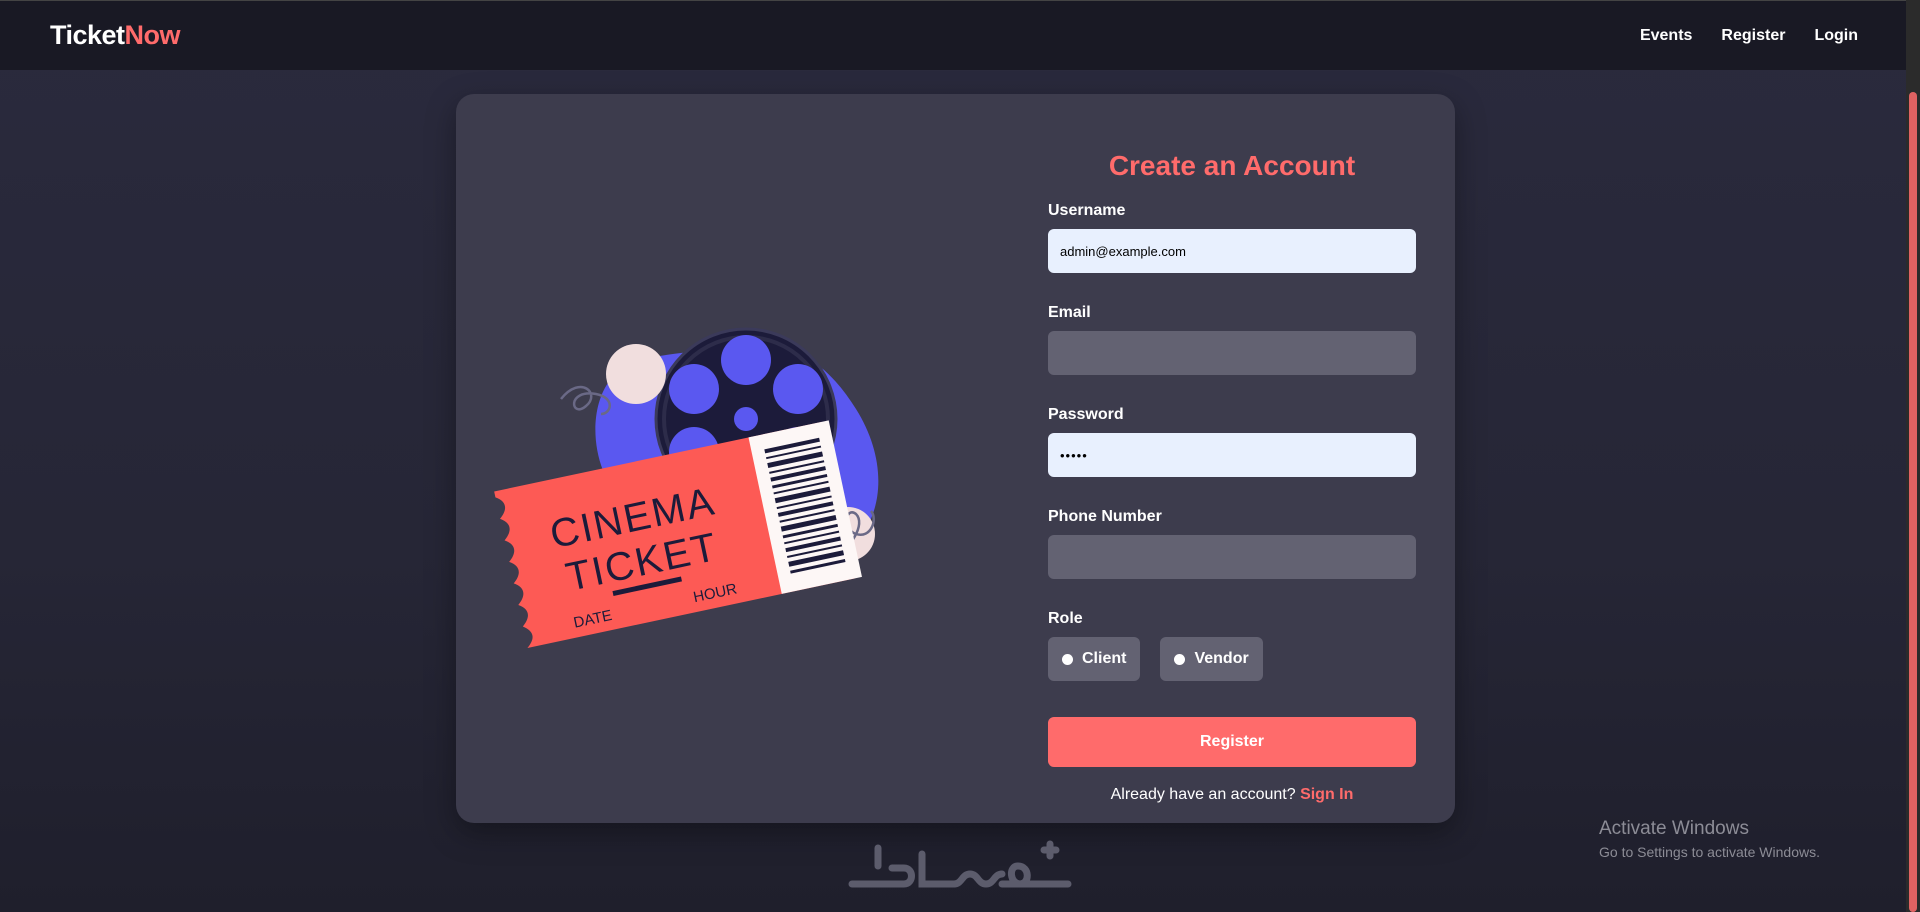 The width and height of the screenshot is (1920, 912). I want to click on password-input, so click(1232, 455).